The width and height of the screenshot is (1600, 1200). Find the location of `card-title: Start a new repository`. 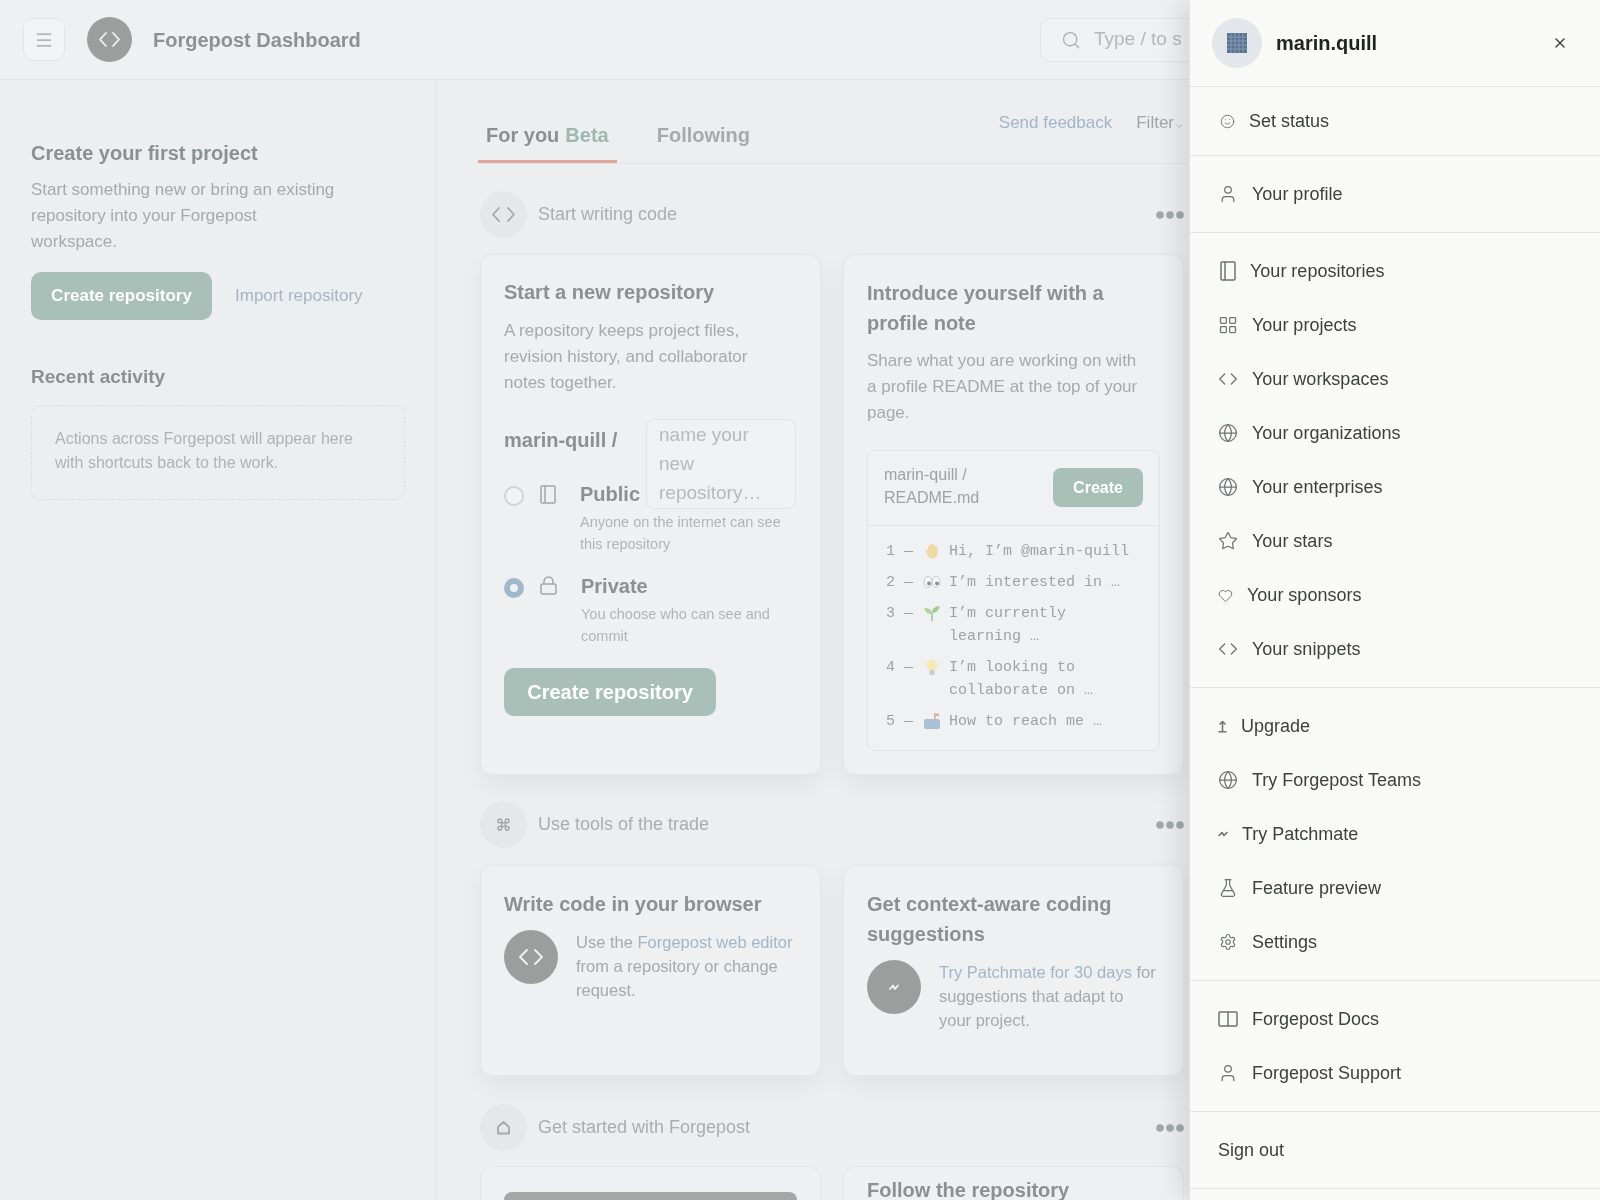

card-title: Start a new repository is located at coordinates (610, 292).